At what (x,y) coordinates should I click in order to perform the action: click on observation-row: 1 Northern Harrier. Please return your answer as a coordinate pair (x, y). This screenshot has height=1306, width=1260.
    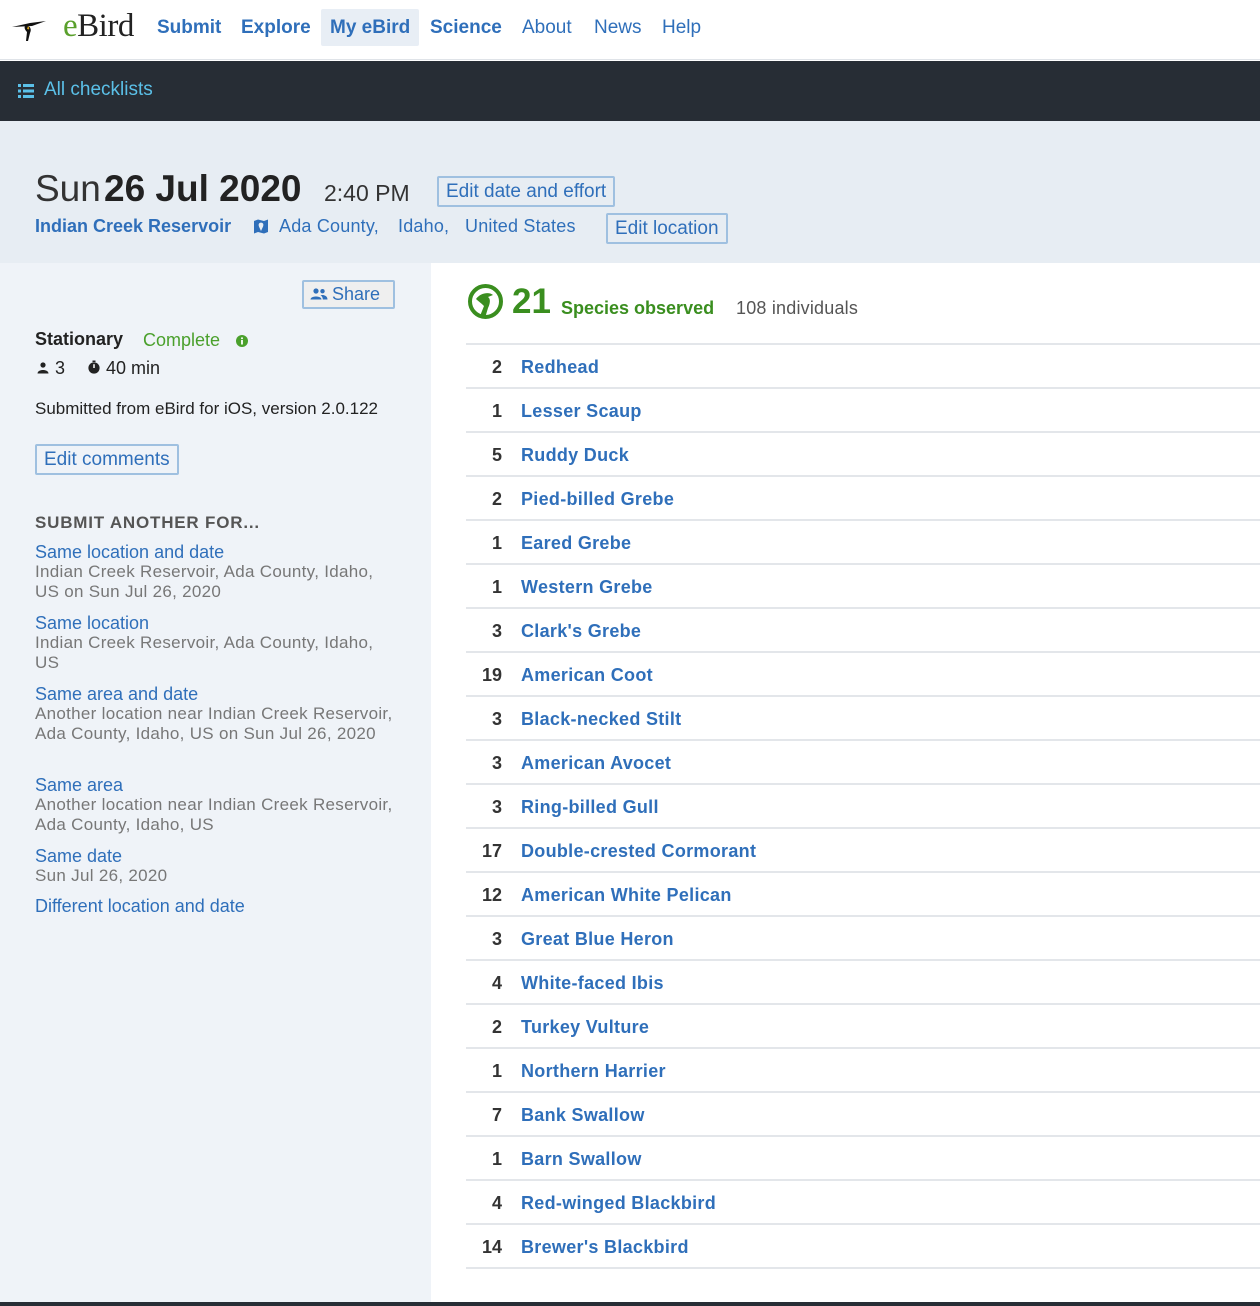
    Looking at the image, I should click on (863, 1071).